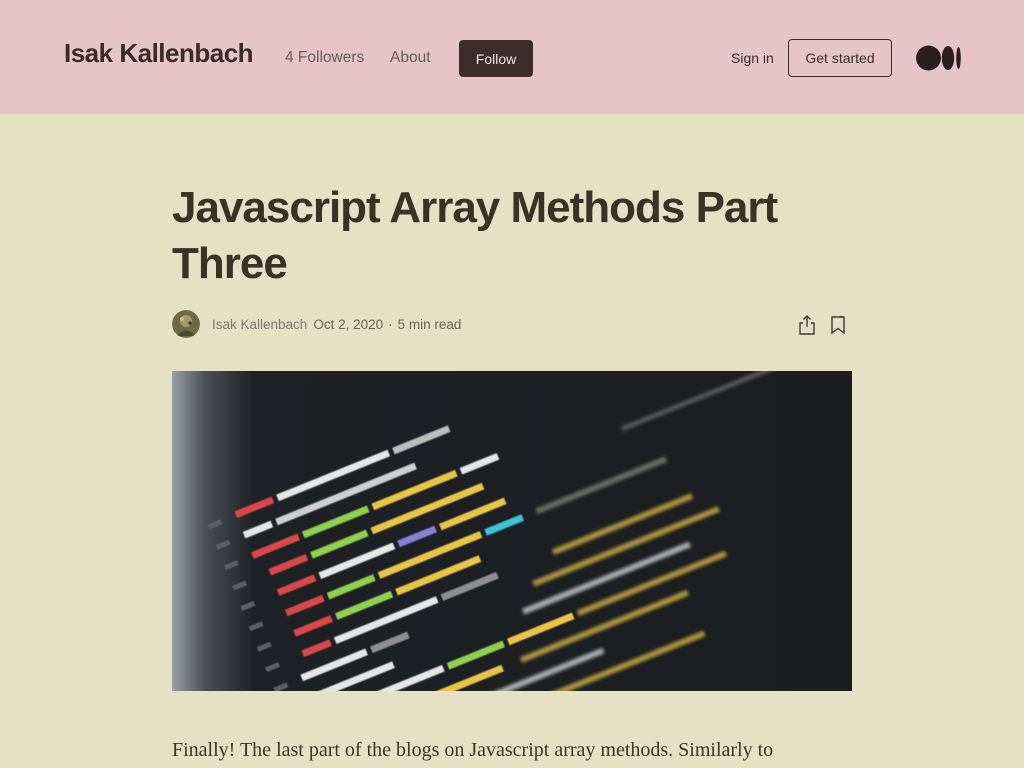 The width and height of the screenshot is (1024, 768). Describe the element at coordinates (840, 58) in the screenshot. I see `get-started-button: Get started` at that location.